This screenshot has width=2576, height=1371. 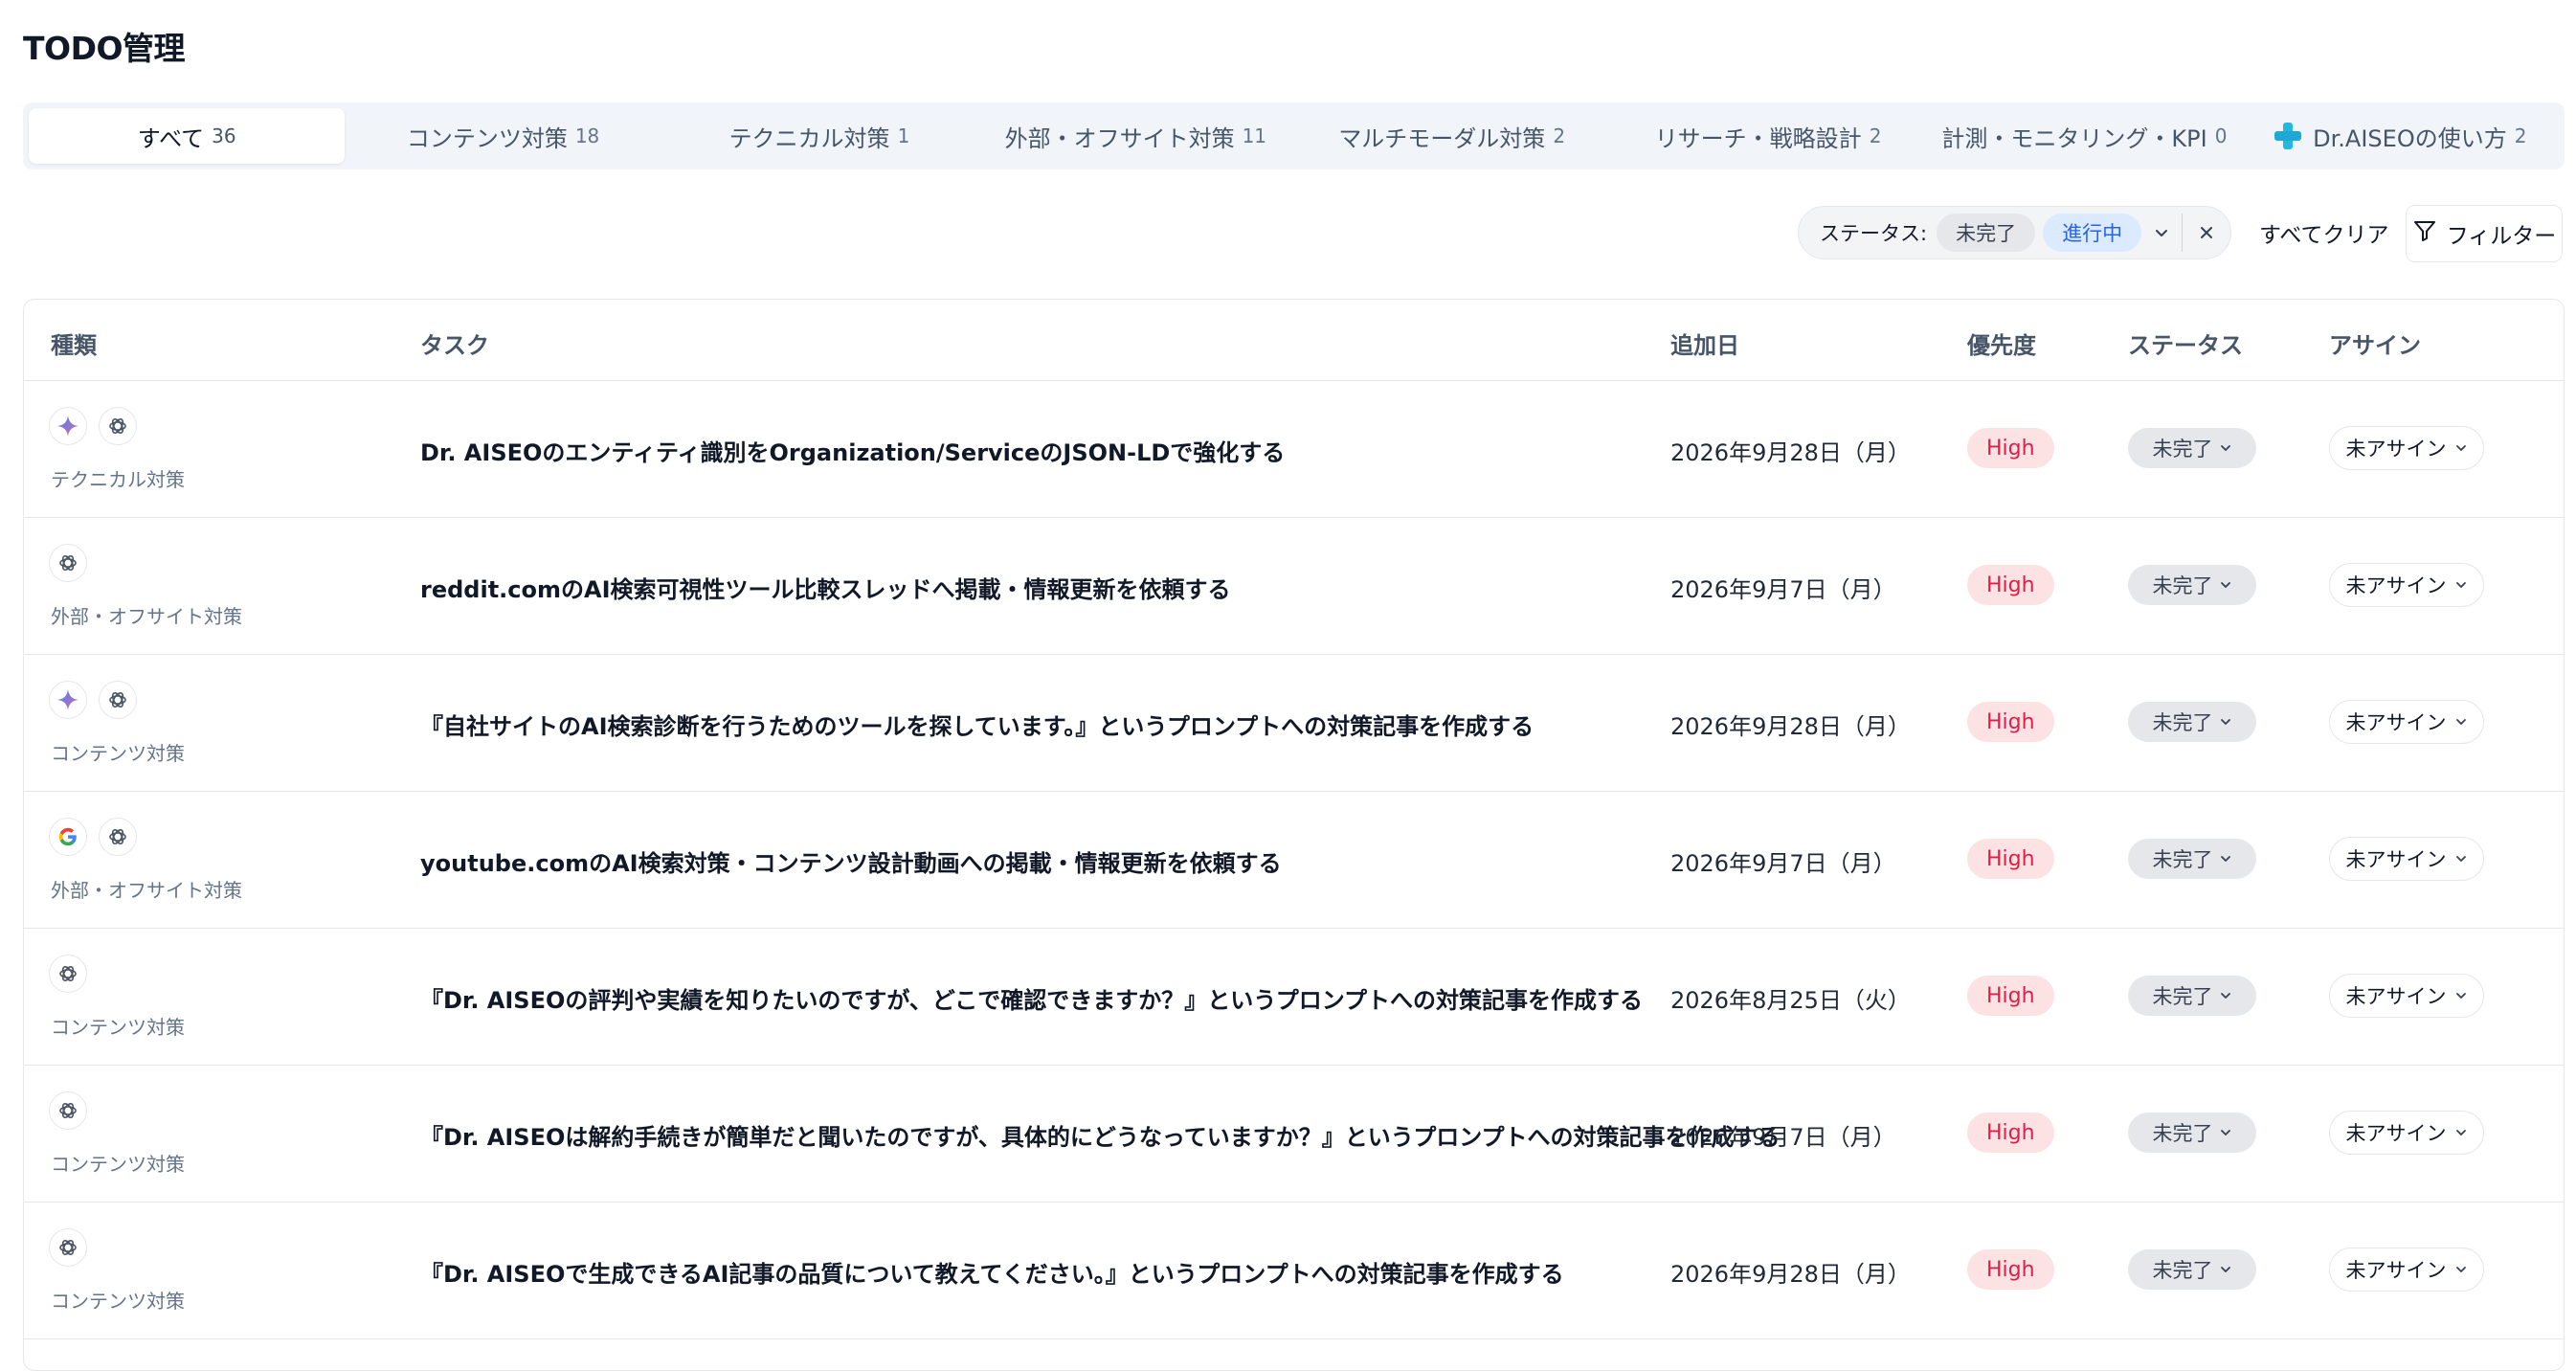 I want to click on type-label: テクニカル対策, so click(x=118, y=479).